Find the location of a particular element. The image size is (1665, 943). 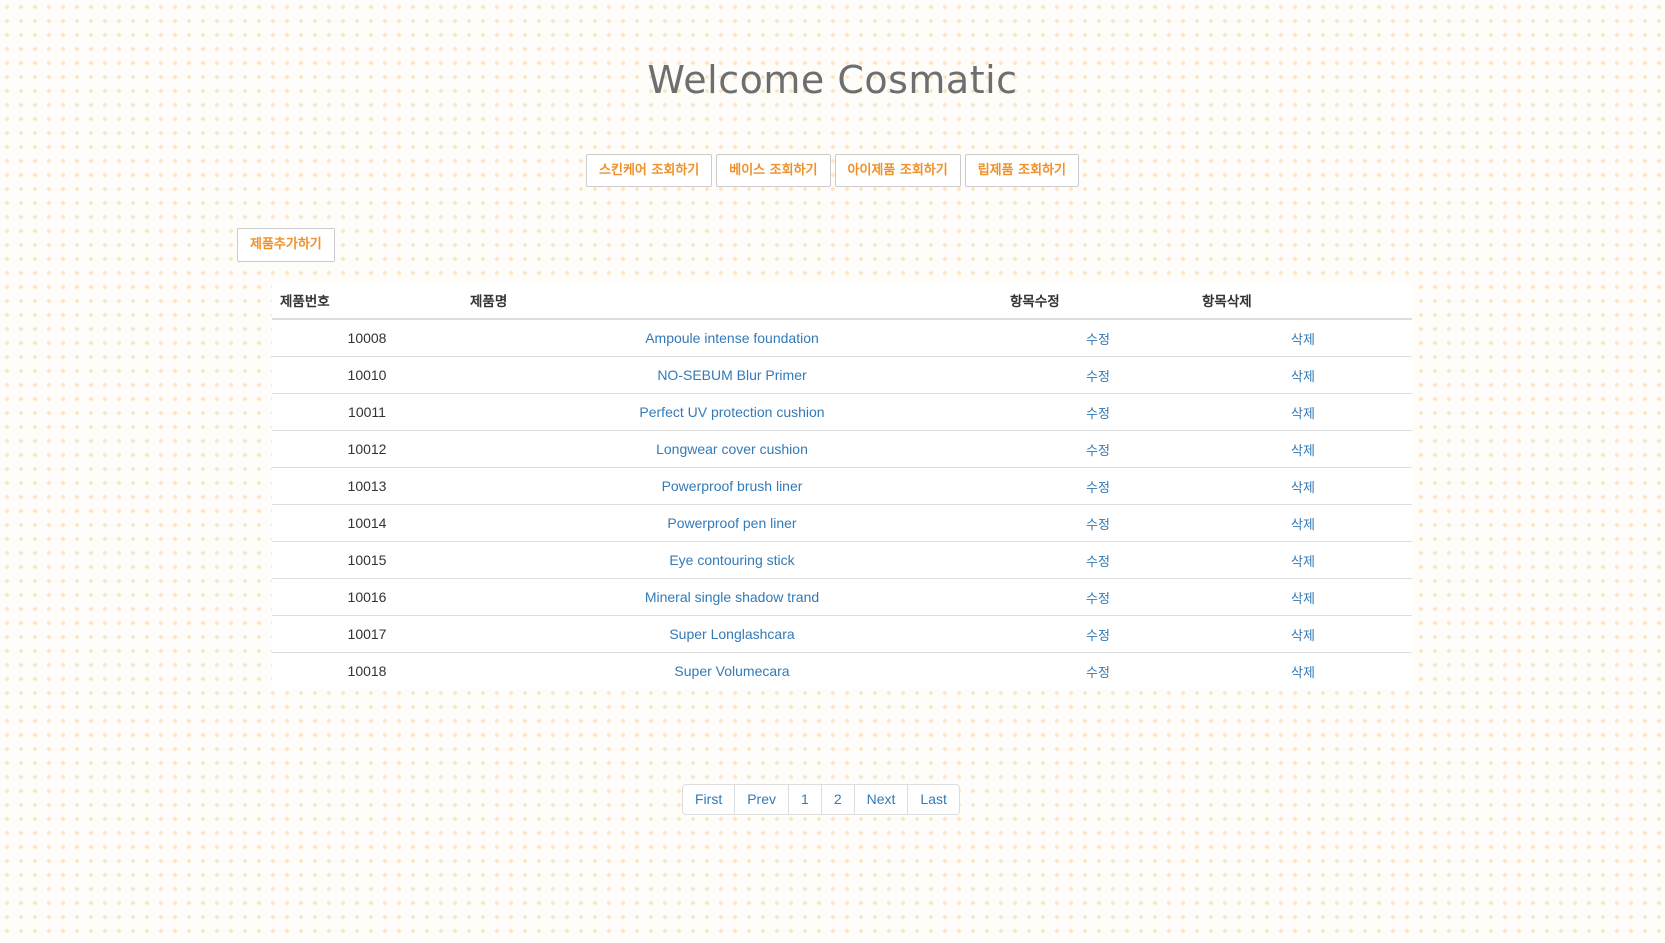

product-id-cell: 10010 is located at coordinates (367, 375).